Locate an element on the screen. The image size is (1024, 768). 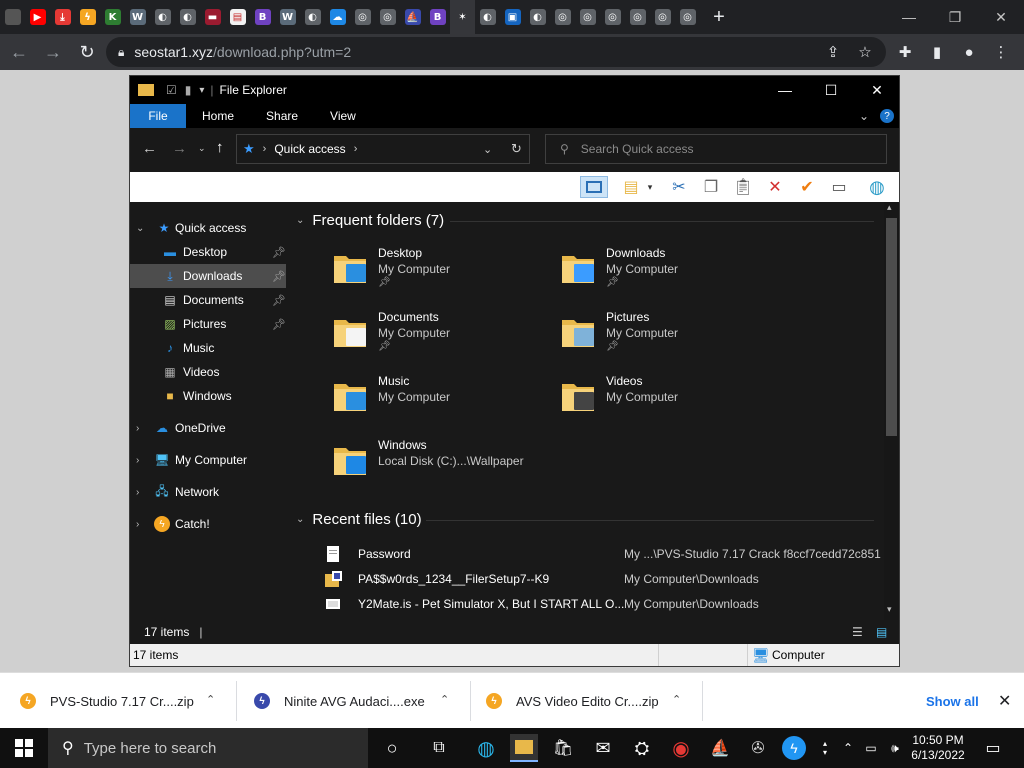
lightning-app-icon: ϟ is located at coordinates (794, 748).